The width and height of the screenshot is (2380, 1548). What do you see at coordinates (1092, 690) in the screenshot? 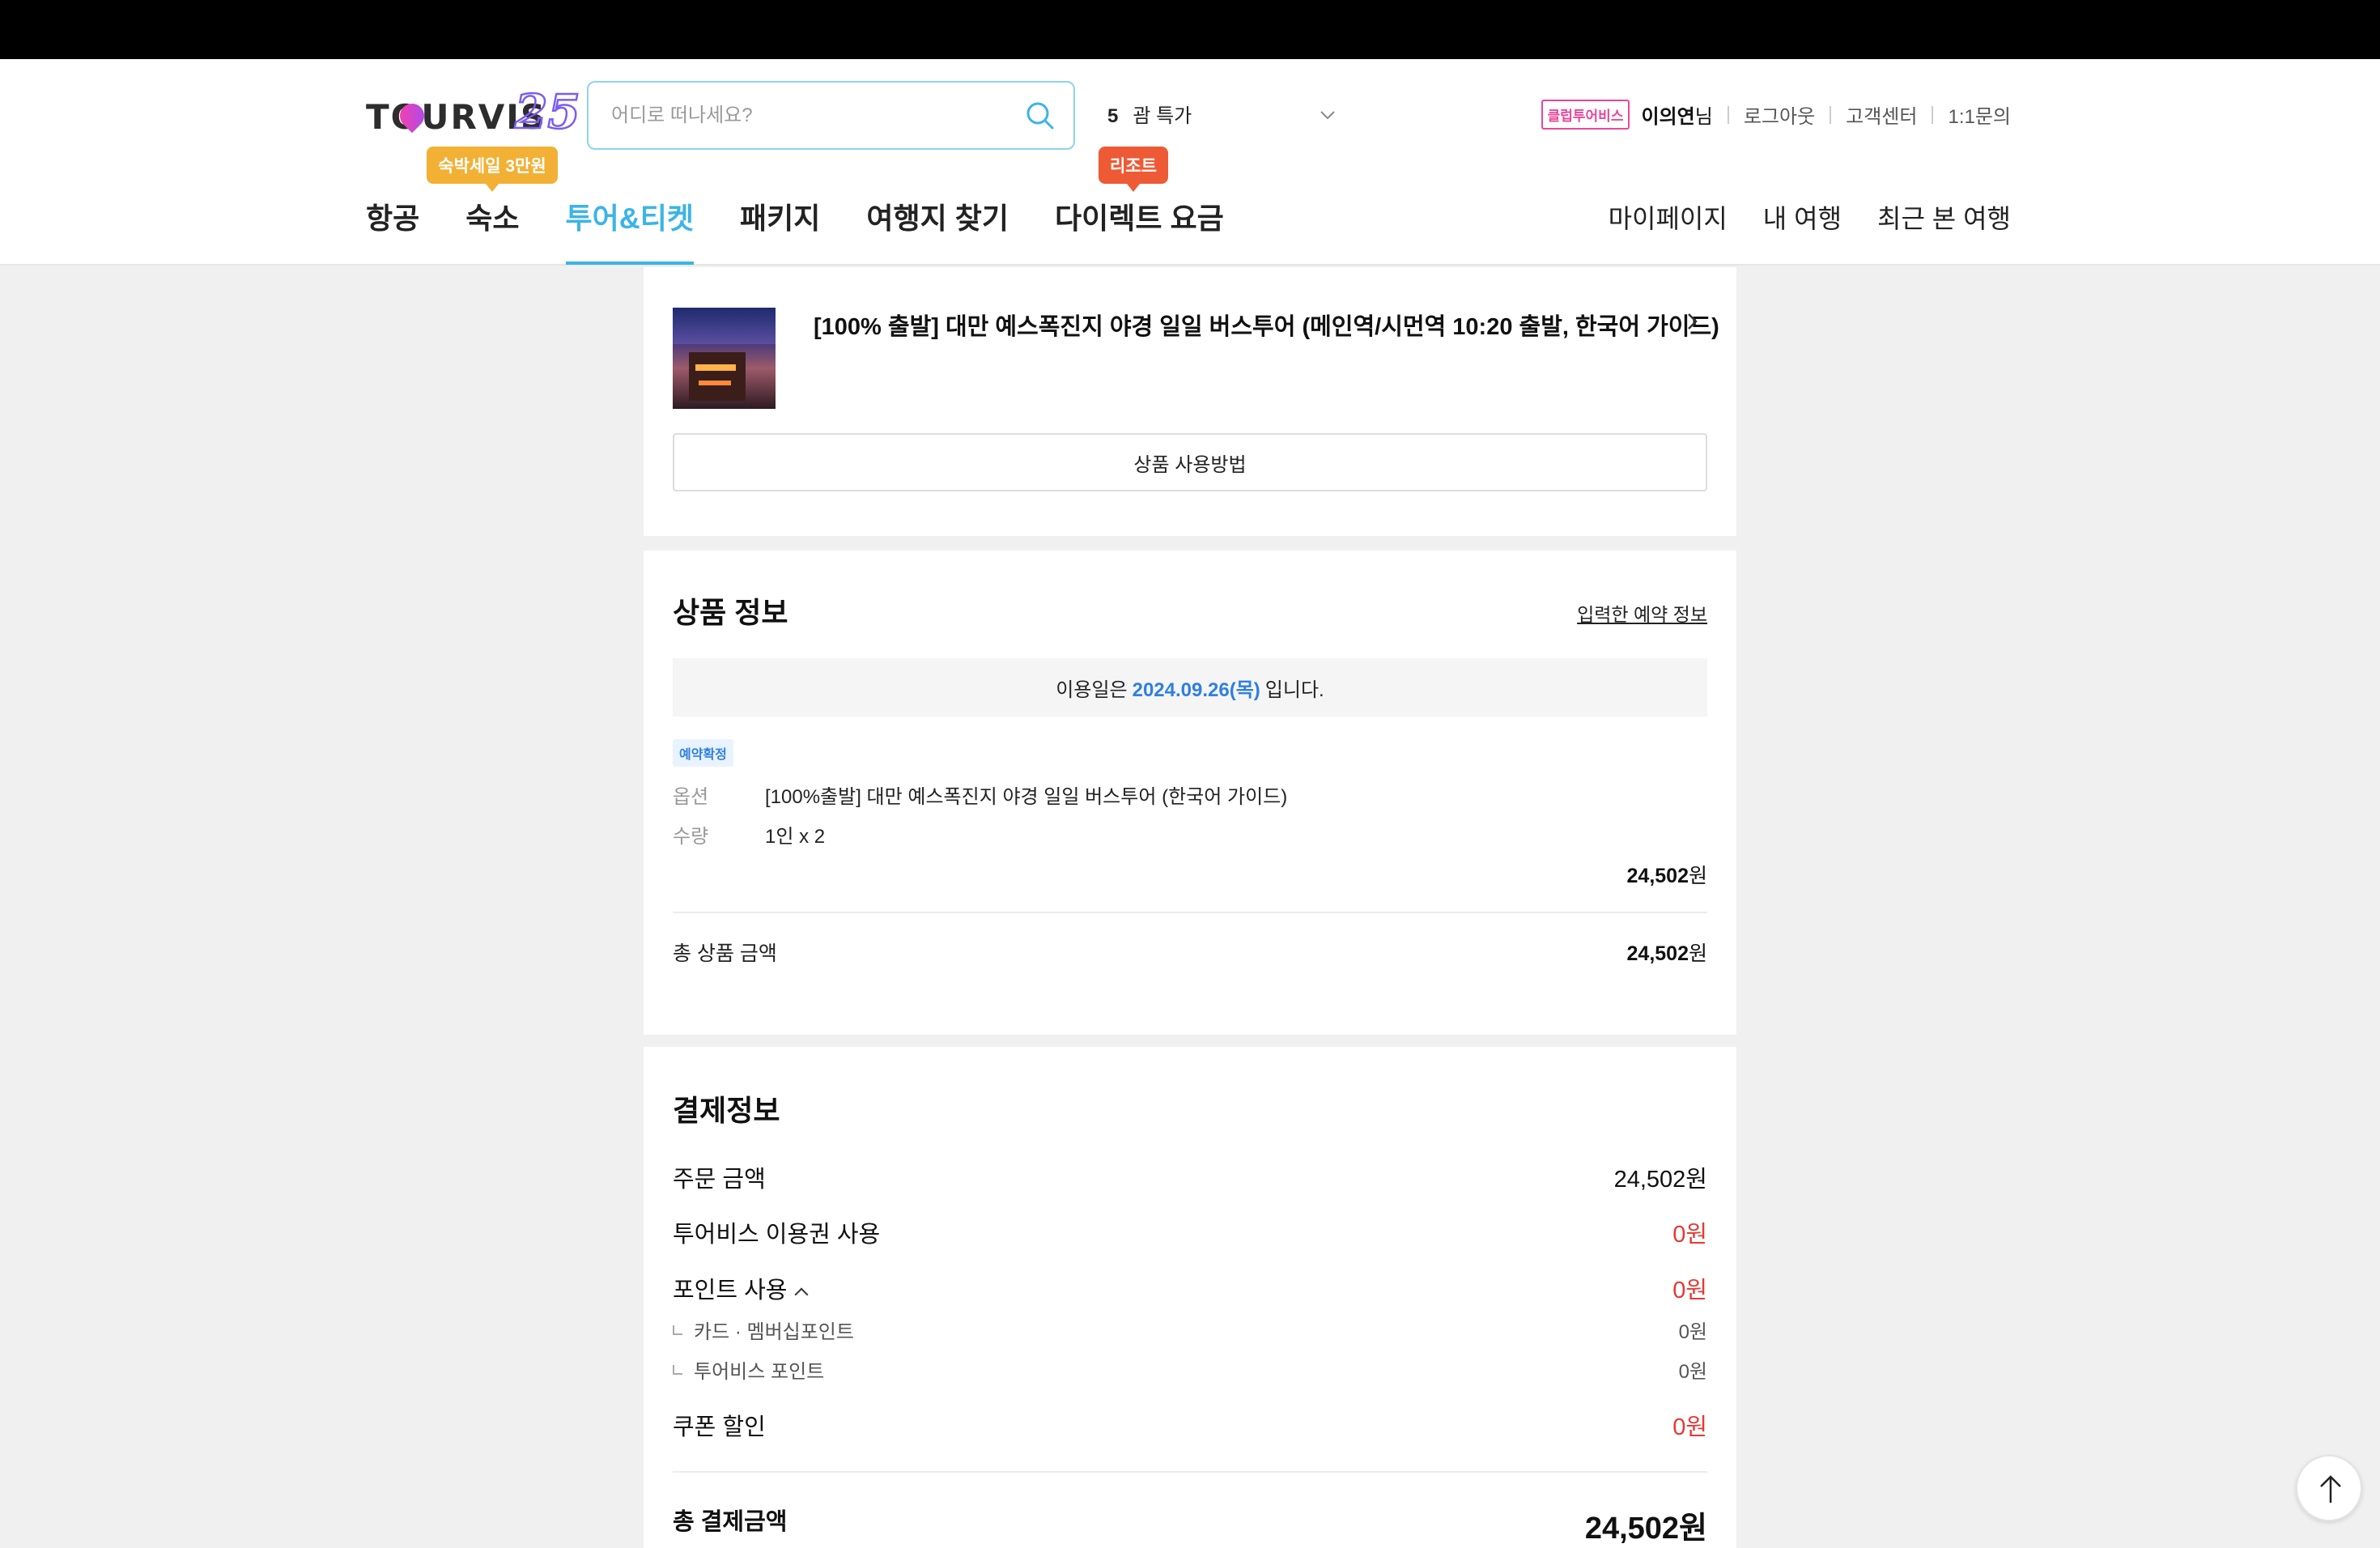
I see `date-prefix: 이용일은` at bounding box center [1092, 690].